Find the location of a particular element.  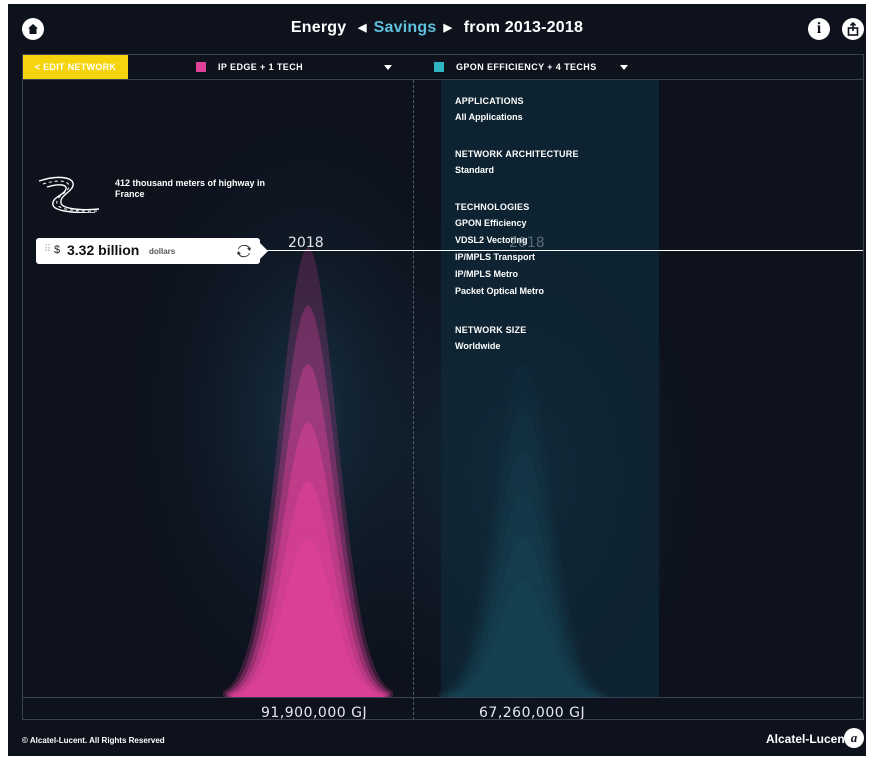

prev-mode-arrow-icon: ◀ is located at coordinates (362, 28).